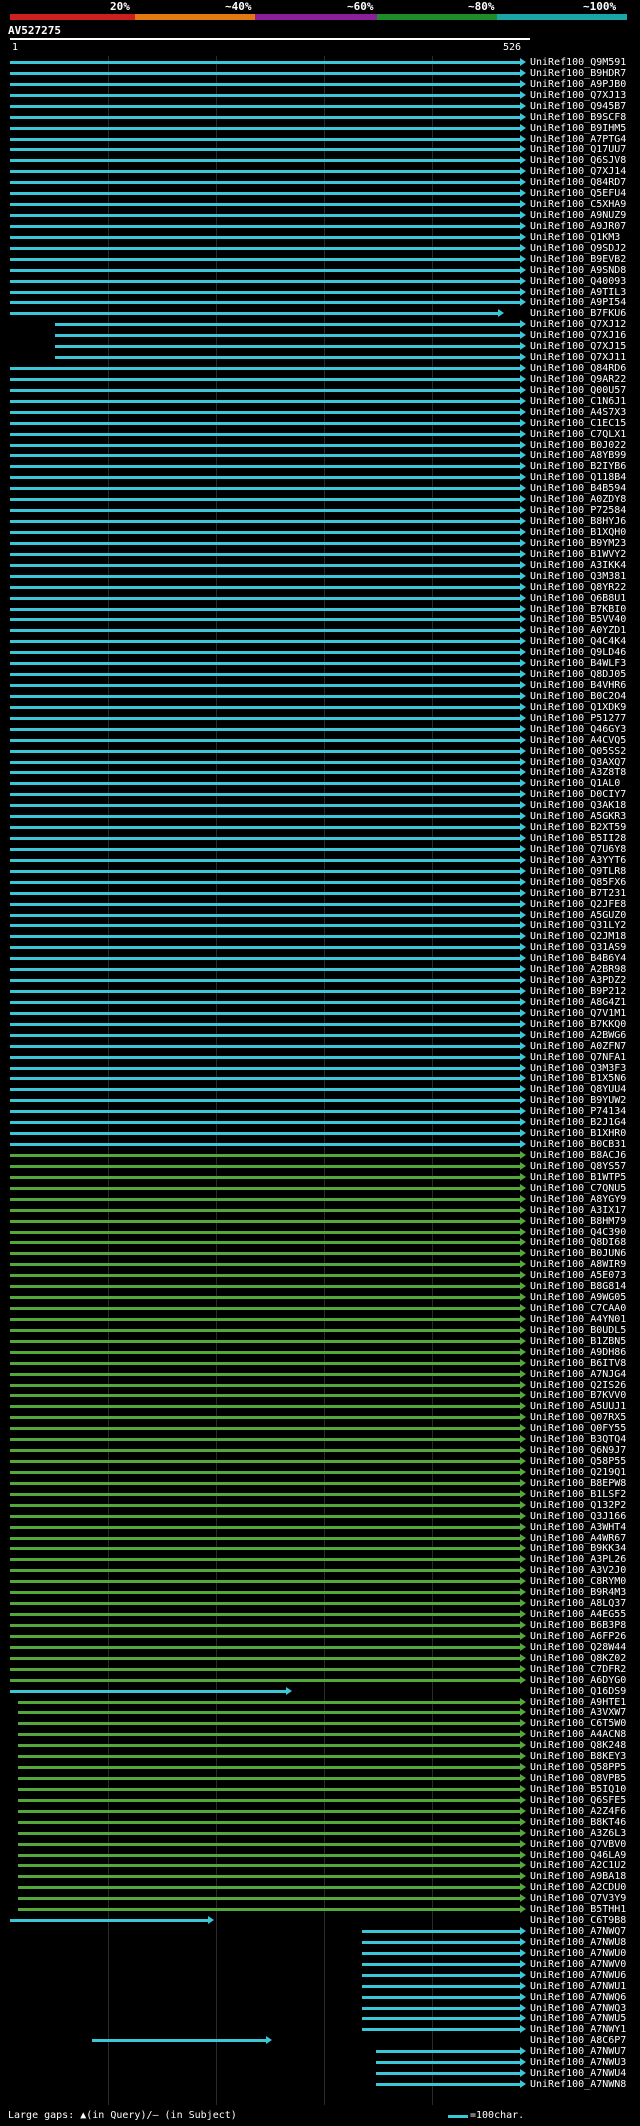 The height and width of the screenshot is (2126, 640). I want to click on hit-label: UniRef100_A7NWQ3, so click(578, 2008).